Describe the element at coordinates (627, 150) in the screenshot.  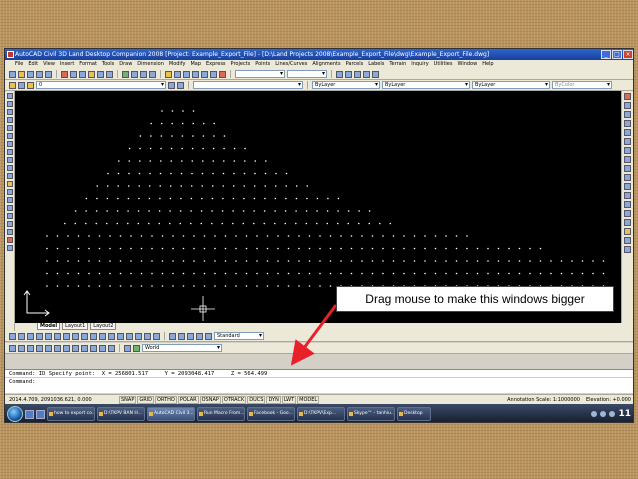
I see `rotate-icon` at that location.